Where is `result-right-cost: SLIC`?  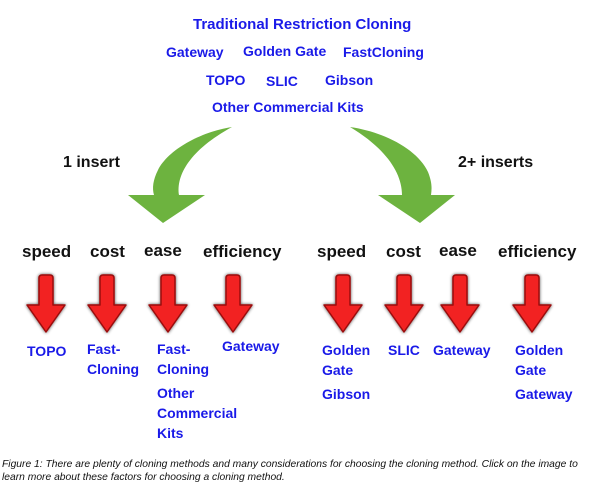
result-right-cost: SLIC is located at coordinates (404, 350).